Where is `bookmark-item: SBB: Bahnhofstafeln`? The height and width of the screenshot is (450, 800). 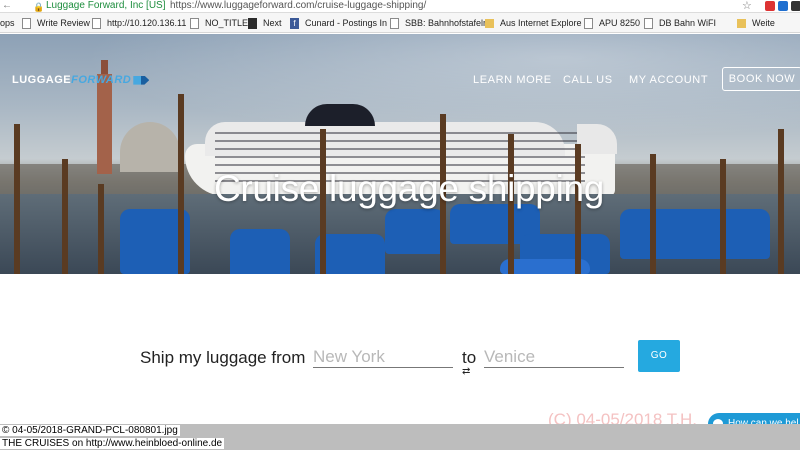 bookmark-item: SBB: Bahnhofstafeln is located at coordinates (439, 23).